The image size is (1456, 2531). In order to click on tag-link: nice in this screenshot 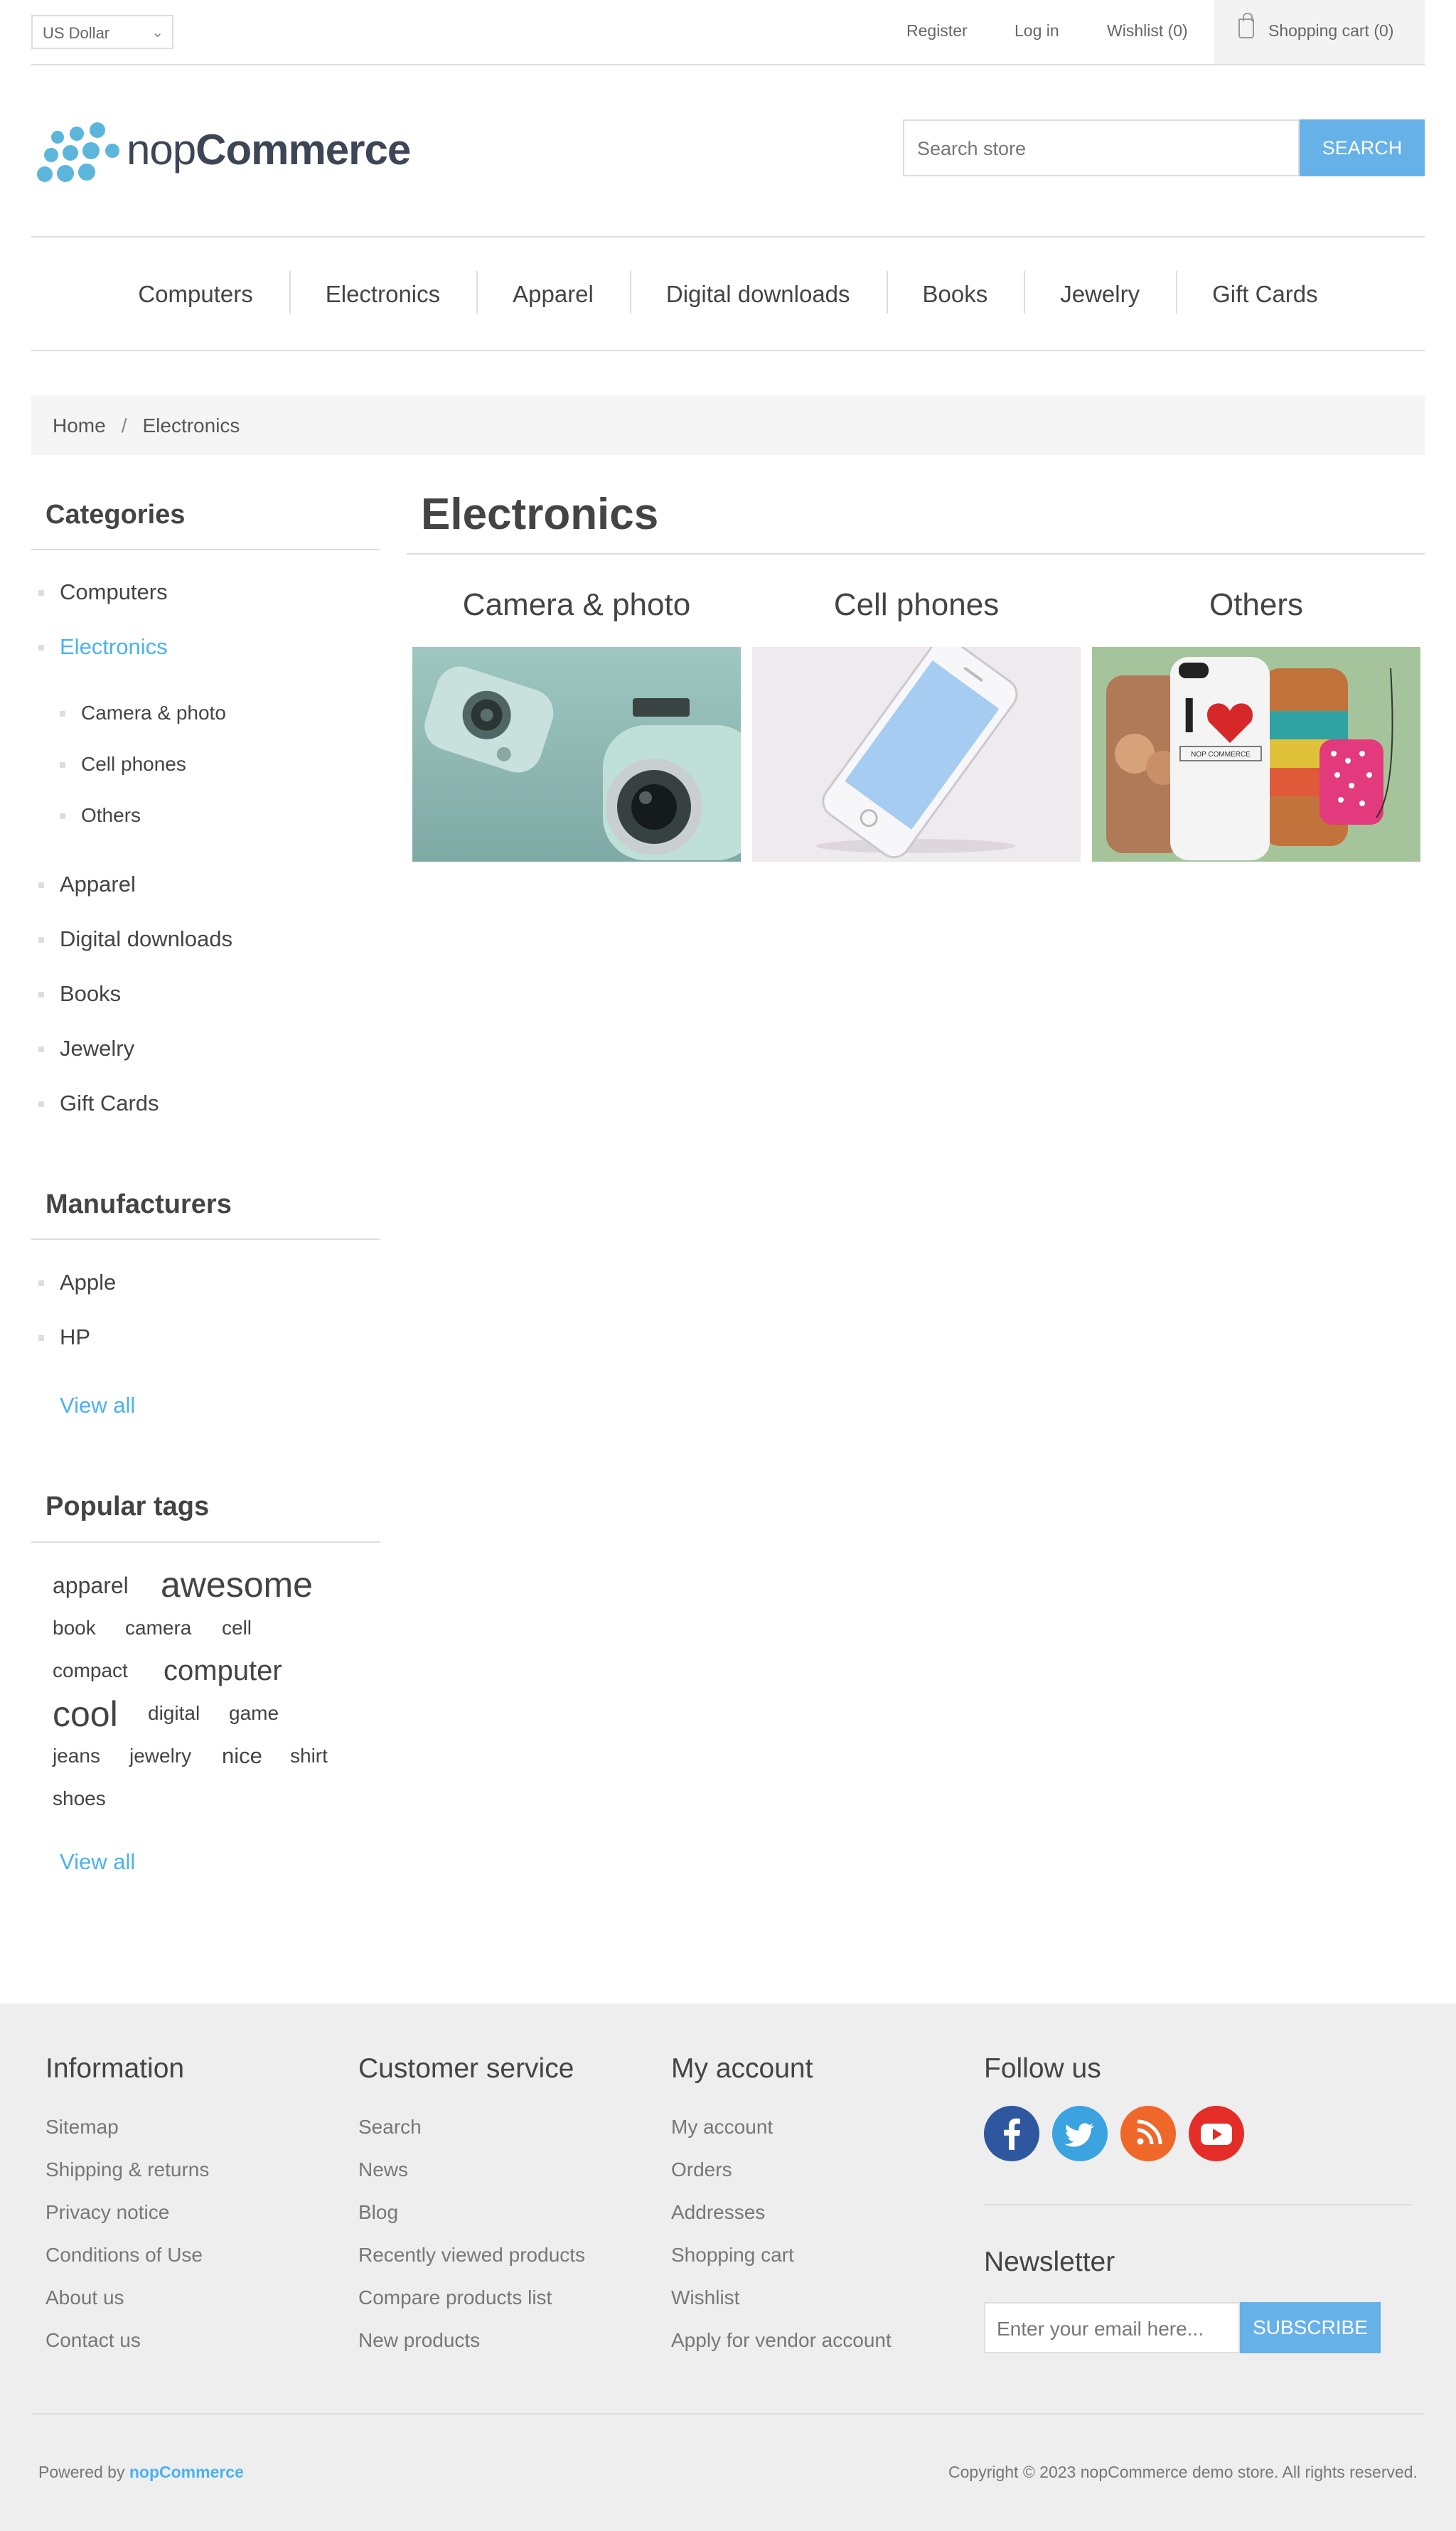, I will do `click(242, 1756)`.